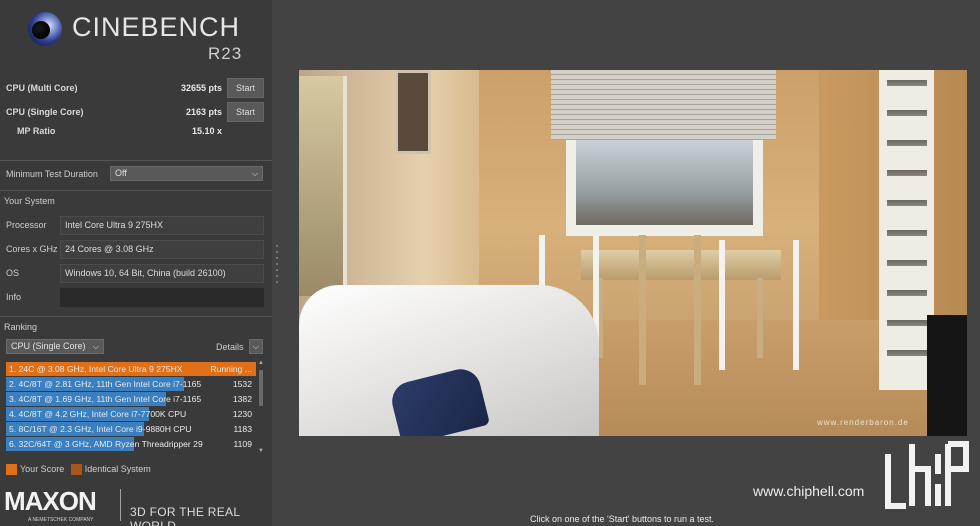 The height and width of the screenshot is (526, 980). Describe the element at coordinates (61, 520) in the screenshot. I see `maxon-subtitle: A NEMETSCHEK COMPANY` at that location.